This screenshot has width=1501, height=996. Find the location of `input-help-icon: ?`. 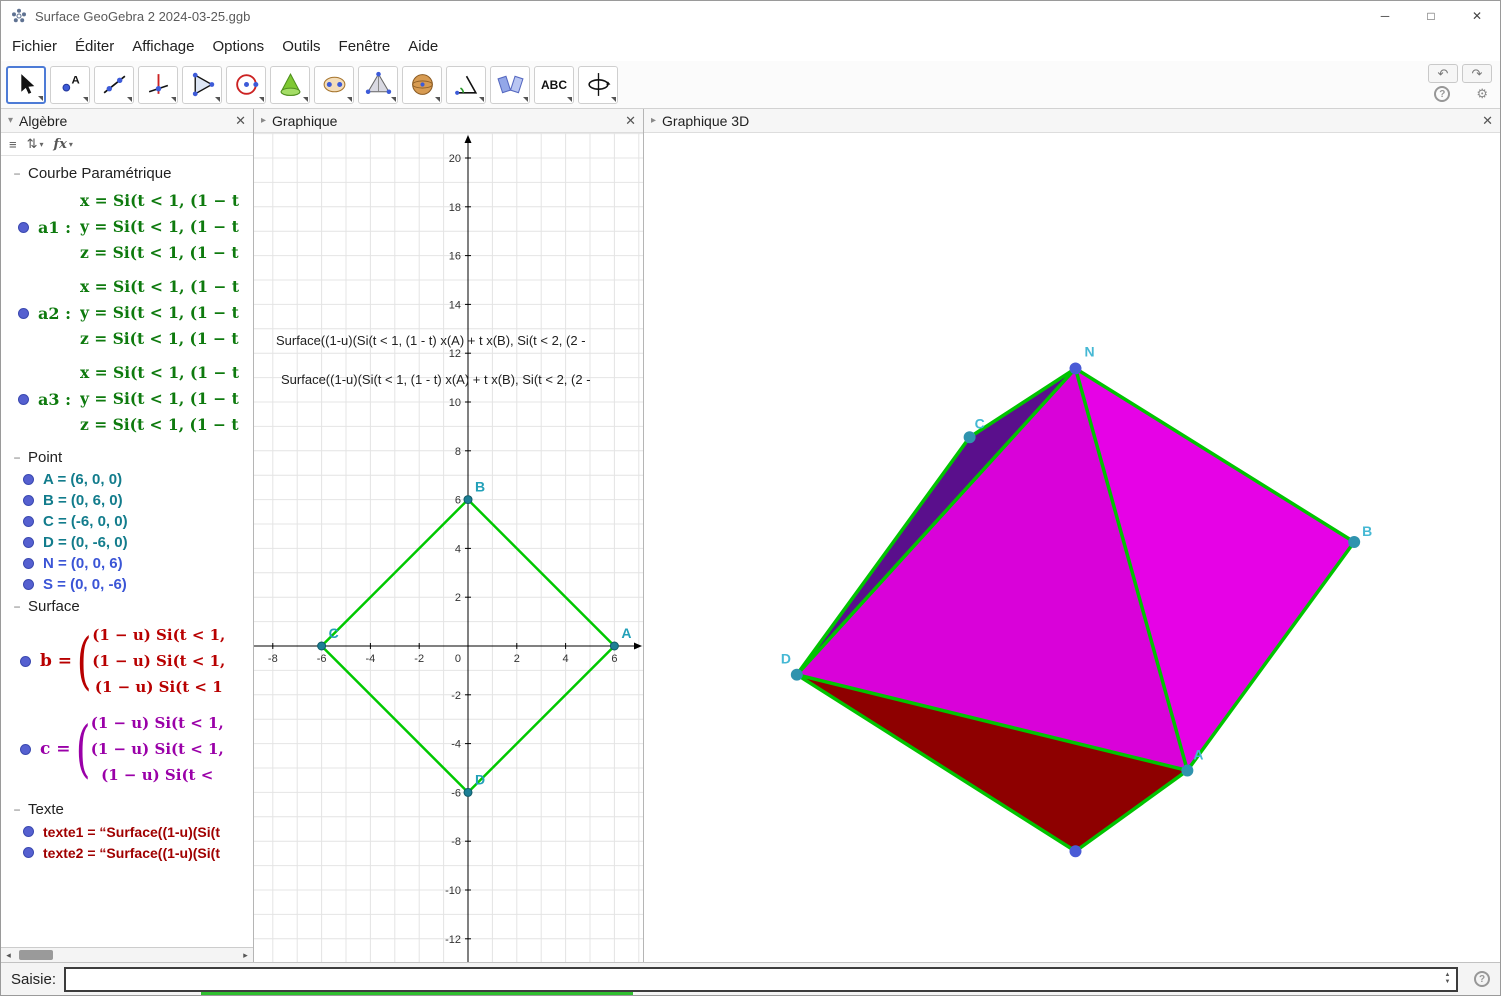

input-help-icon: ? is located at coordinates (1482, 979).